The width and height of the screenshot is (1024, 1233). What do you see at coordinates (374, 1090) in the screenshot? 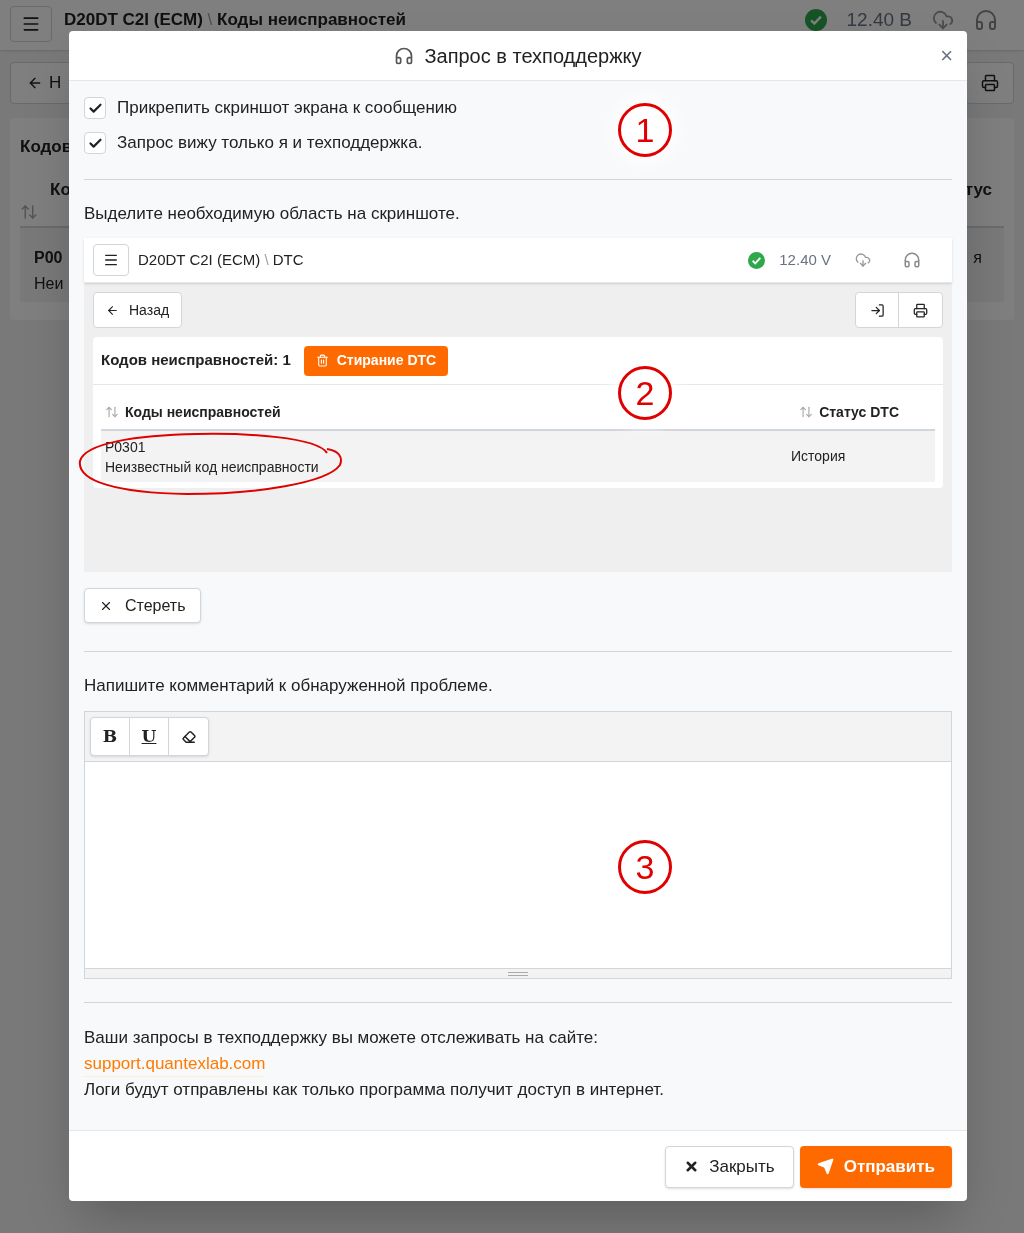
I see `info-text: Логи будут отправлены как только программа получит доступ в интернет.` at bounding box center [374, 1090].